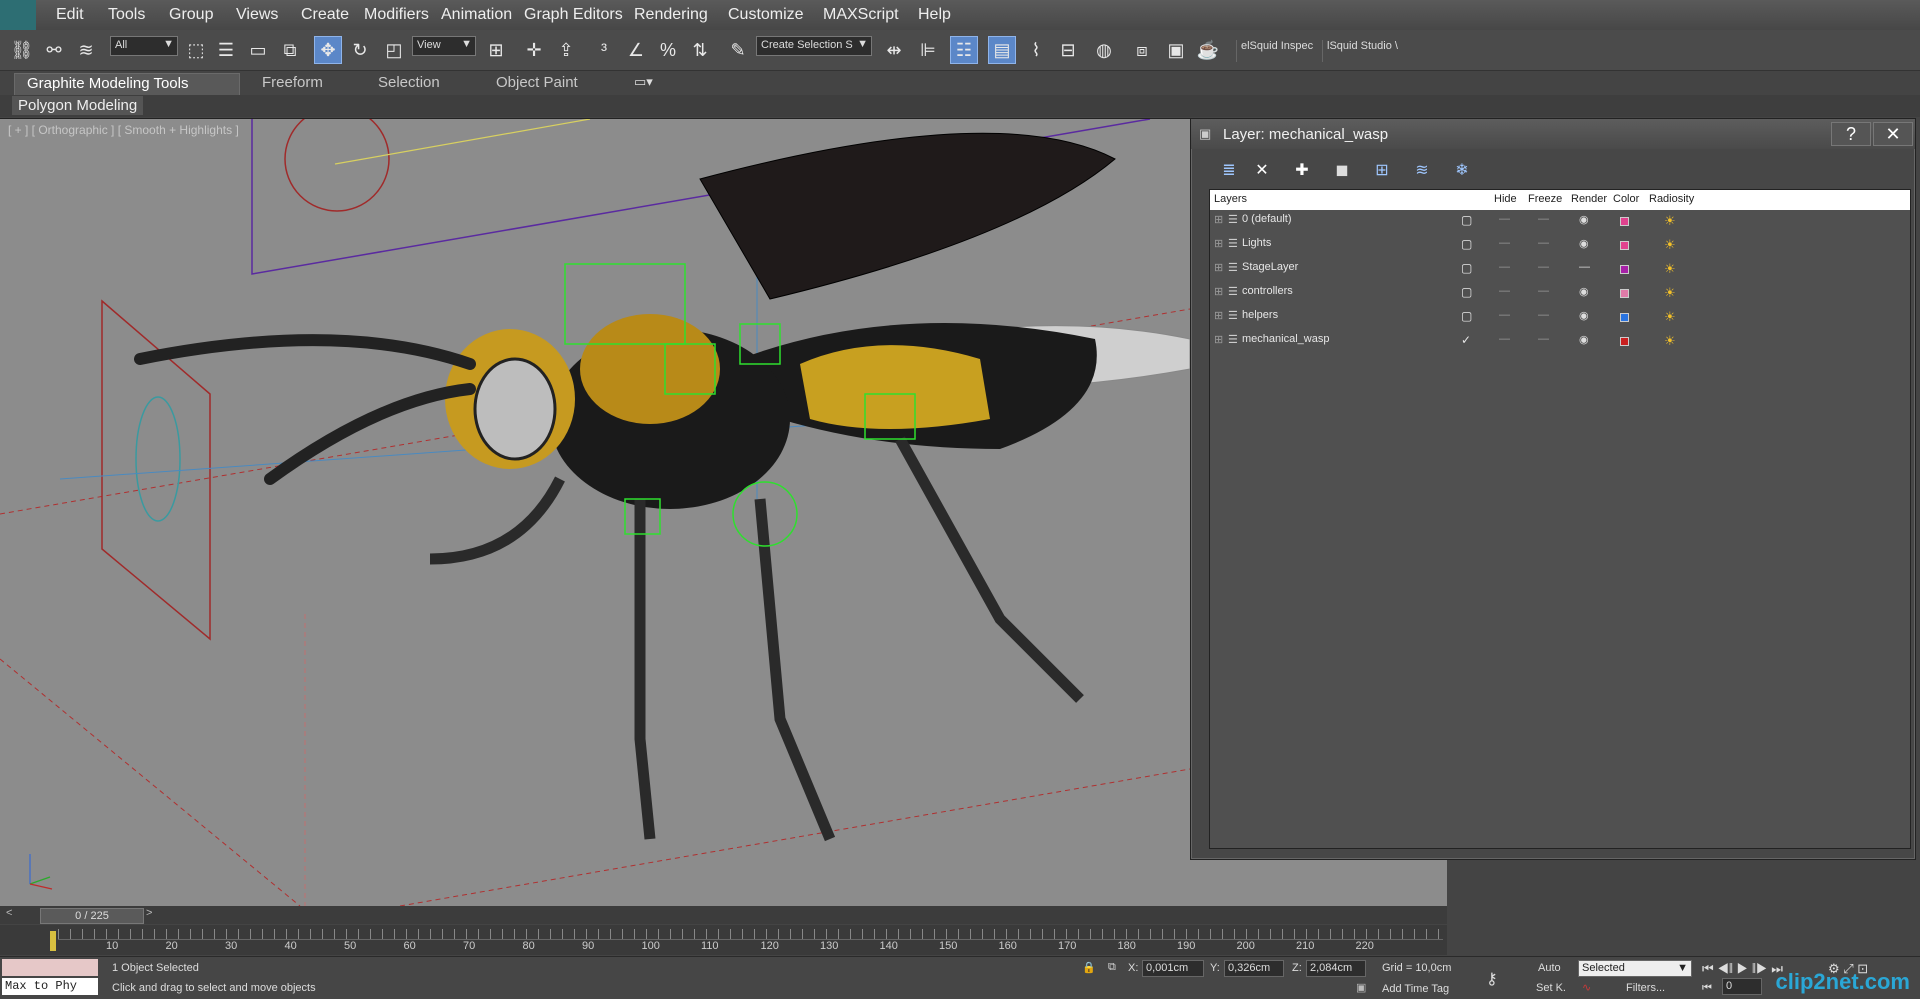 The width and height of the screenshot is (1920, 999). I want to click on tab-object-paint: Object Paint, so click(537, 84).